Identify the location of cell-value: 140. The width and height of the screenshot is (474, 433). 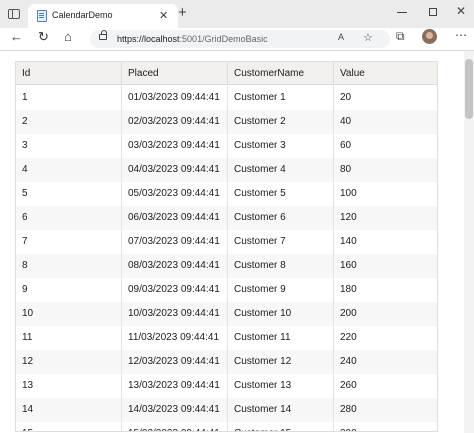
(348, 241).